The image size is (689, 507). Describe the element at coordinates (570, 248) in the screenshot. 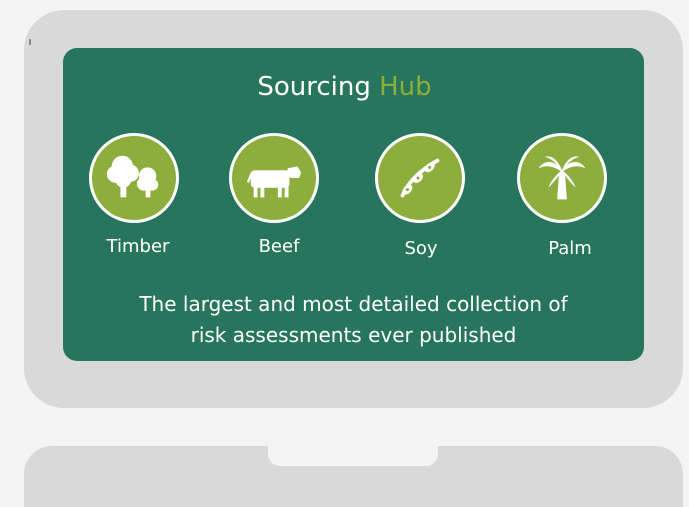

I see `palm-label: Palm` at that location.